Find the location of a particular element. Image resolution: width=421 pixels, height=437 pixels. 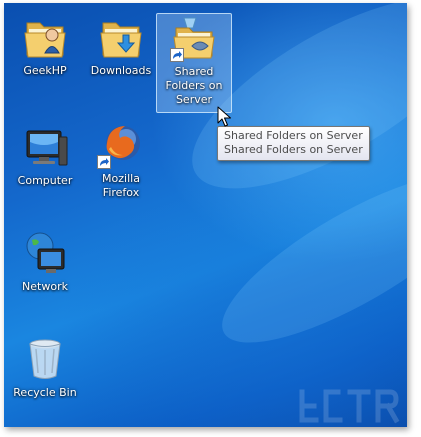

downloads-folder-icon is located at coordinates (121, 37).